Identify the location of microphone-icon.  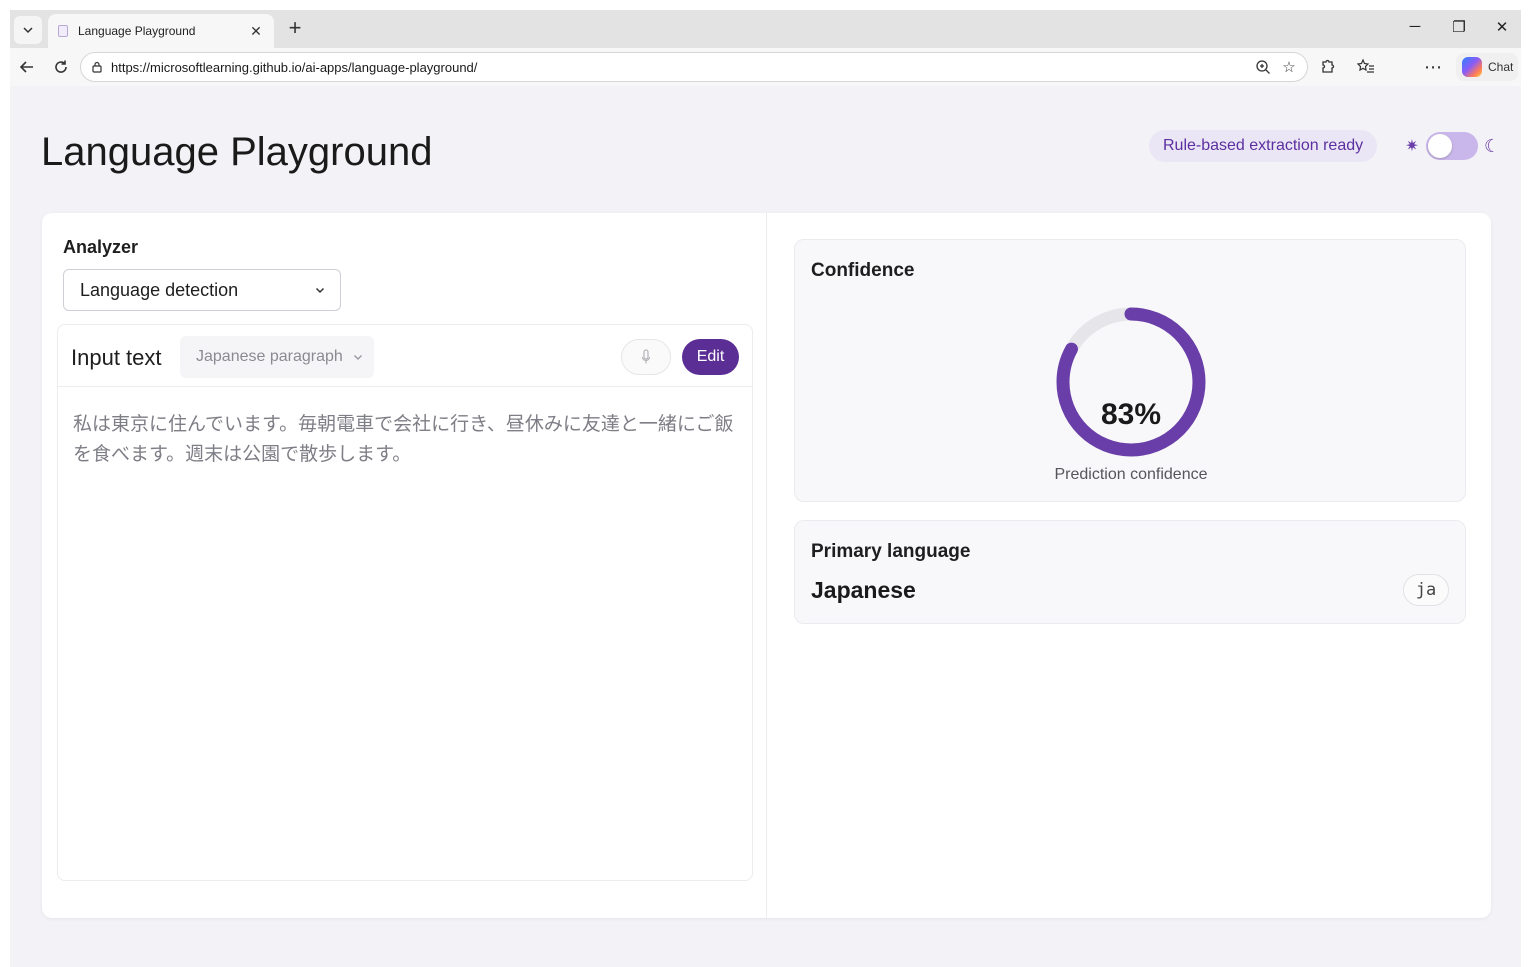
(646, 356).